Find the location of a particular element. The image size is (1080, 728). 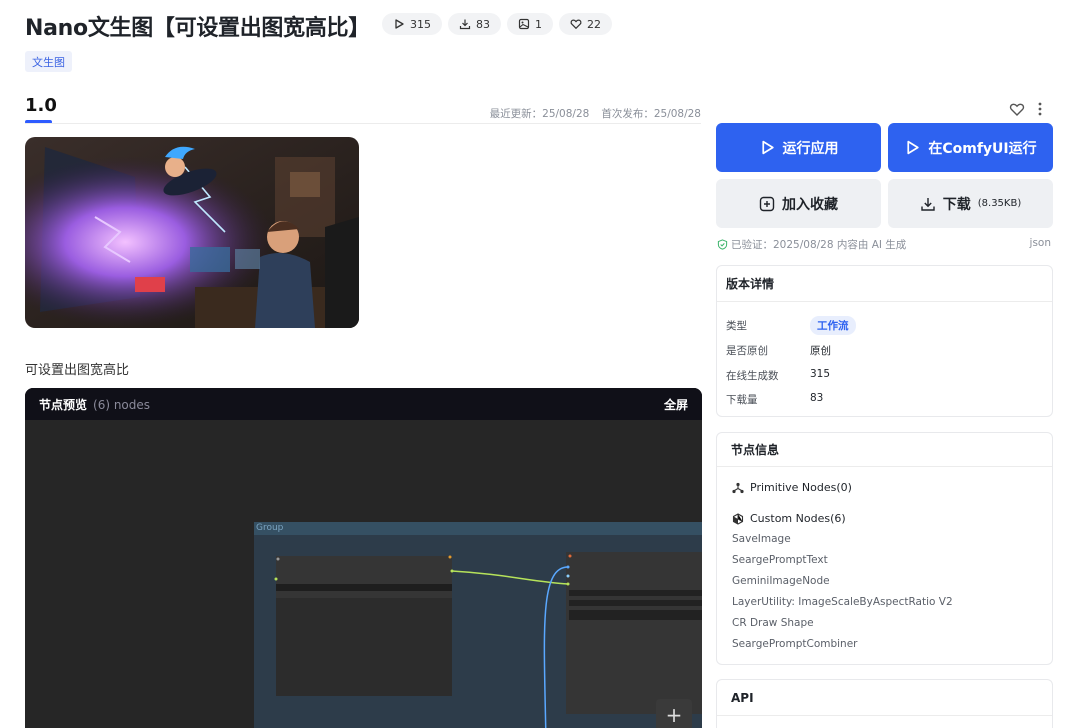

run-app-label: 运行应用 is located at coordinates (810, 148).